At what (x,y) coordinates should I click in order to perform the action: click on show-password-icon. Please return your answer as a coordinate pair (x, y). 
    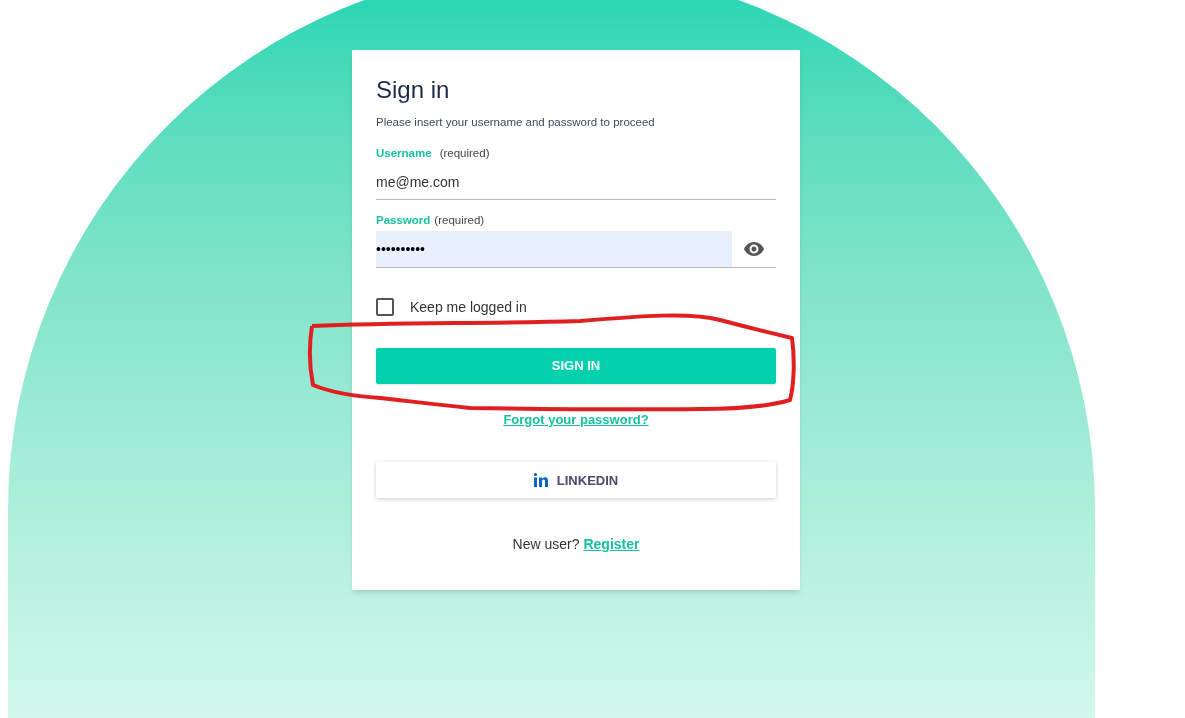
    Looking at the image, I should click on (754, 248).